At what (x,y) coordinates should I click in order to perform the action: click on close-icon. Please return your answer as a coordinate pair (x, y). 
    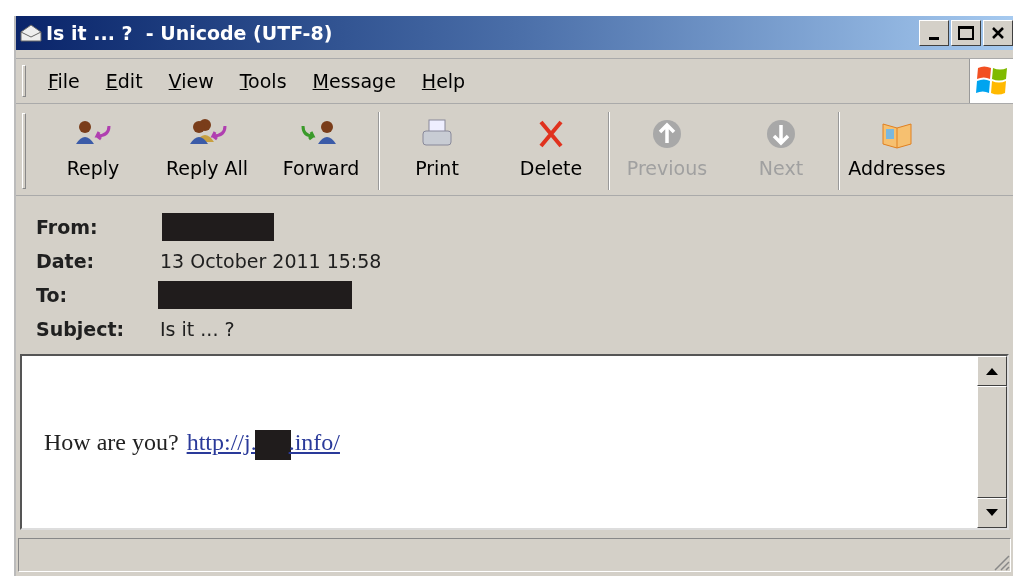
    Looking at the image, I should click on (998, 33).